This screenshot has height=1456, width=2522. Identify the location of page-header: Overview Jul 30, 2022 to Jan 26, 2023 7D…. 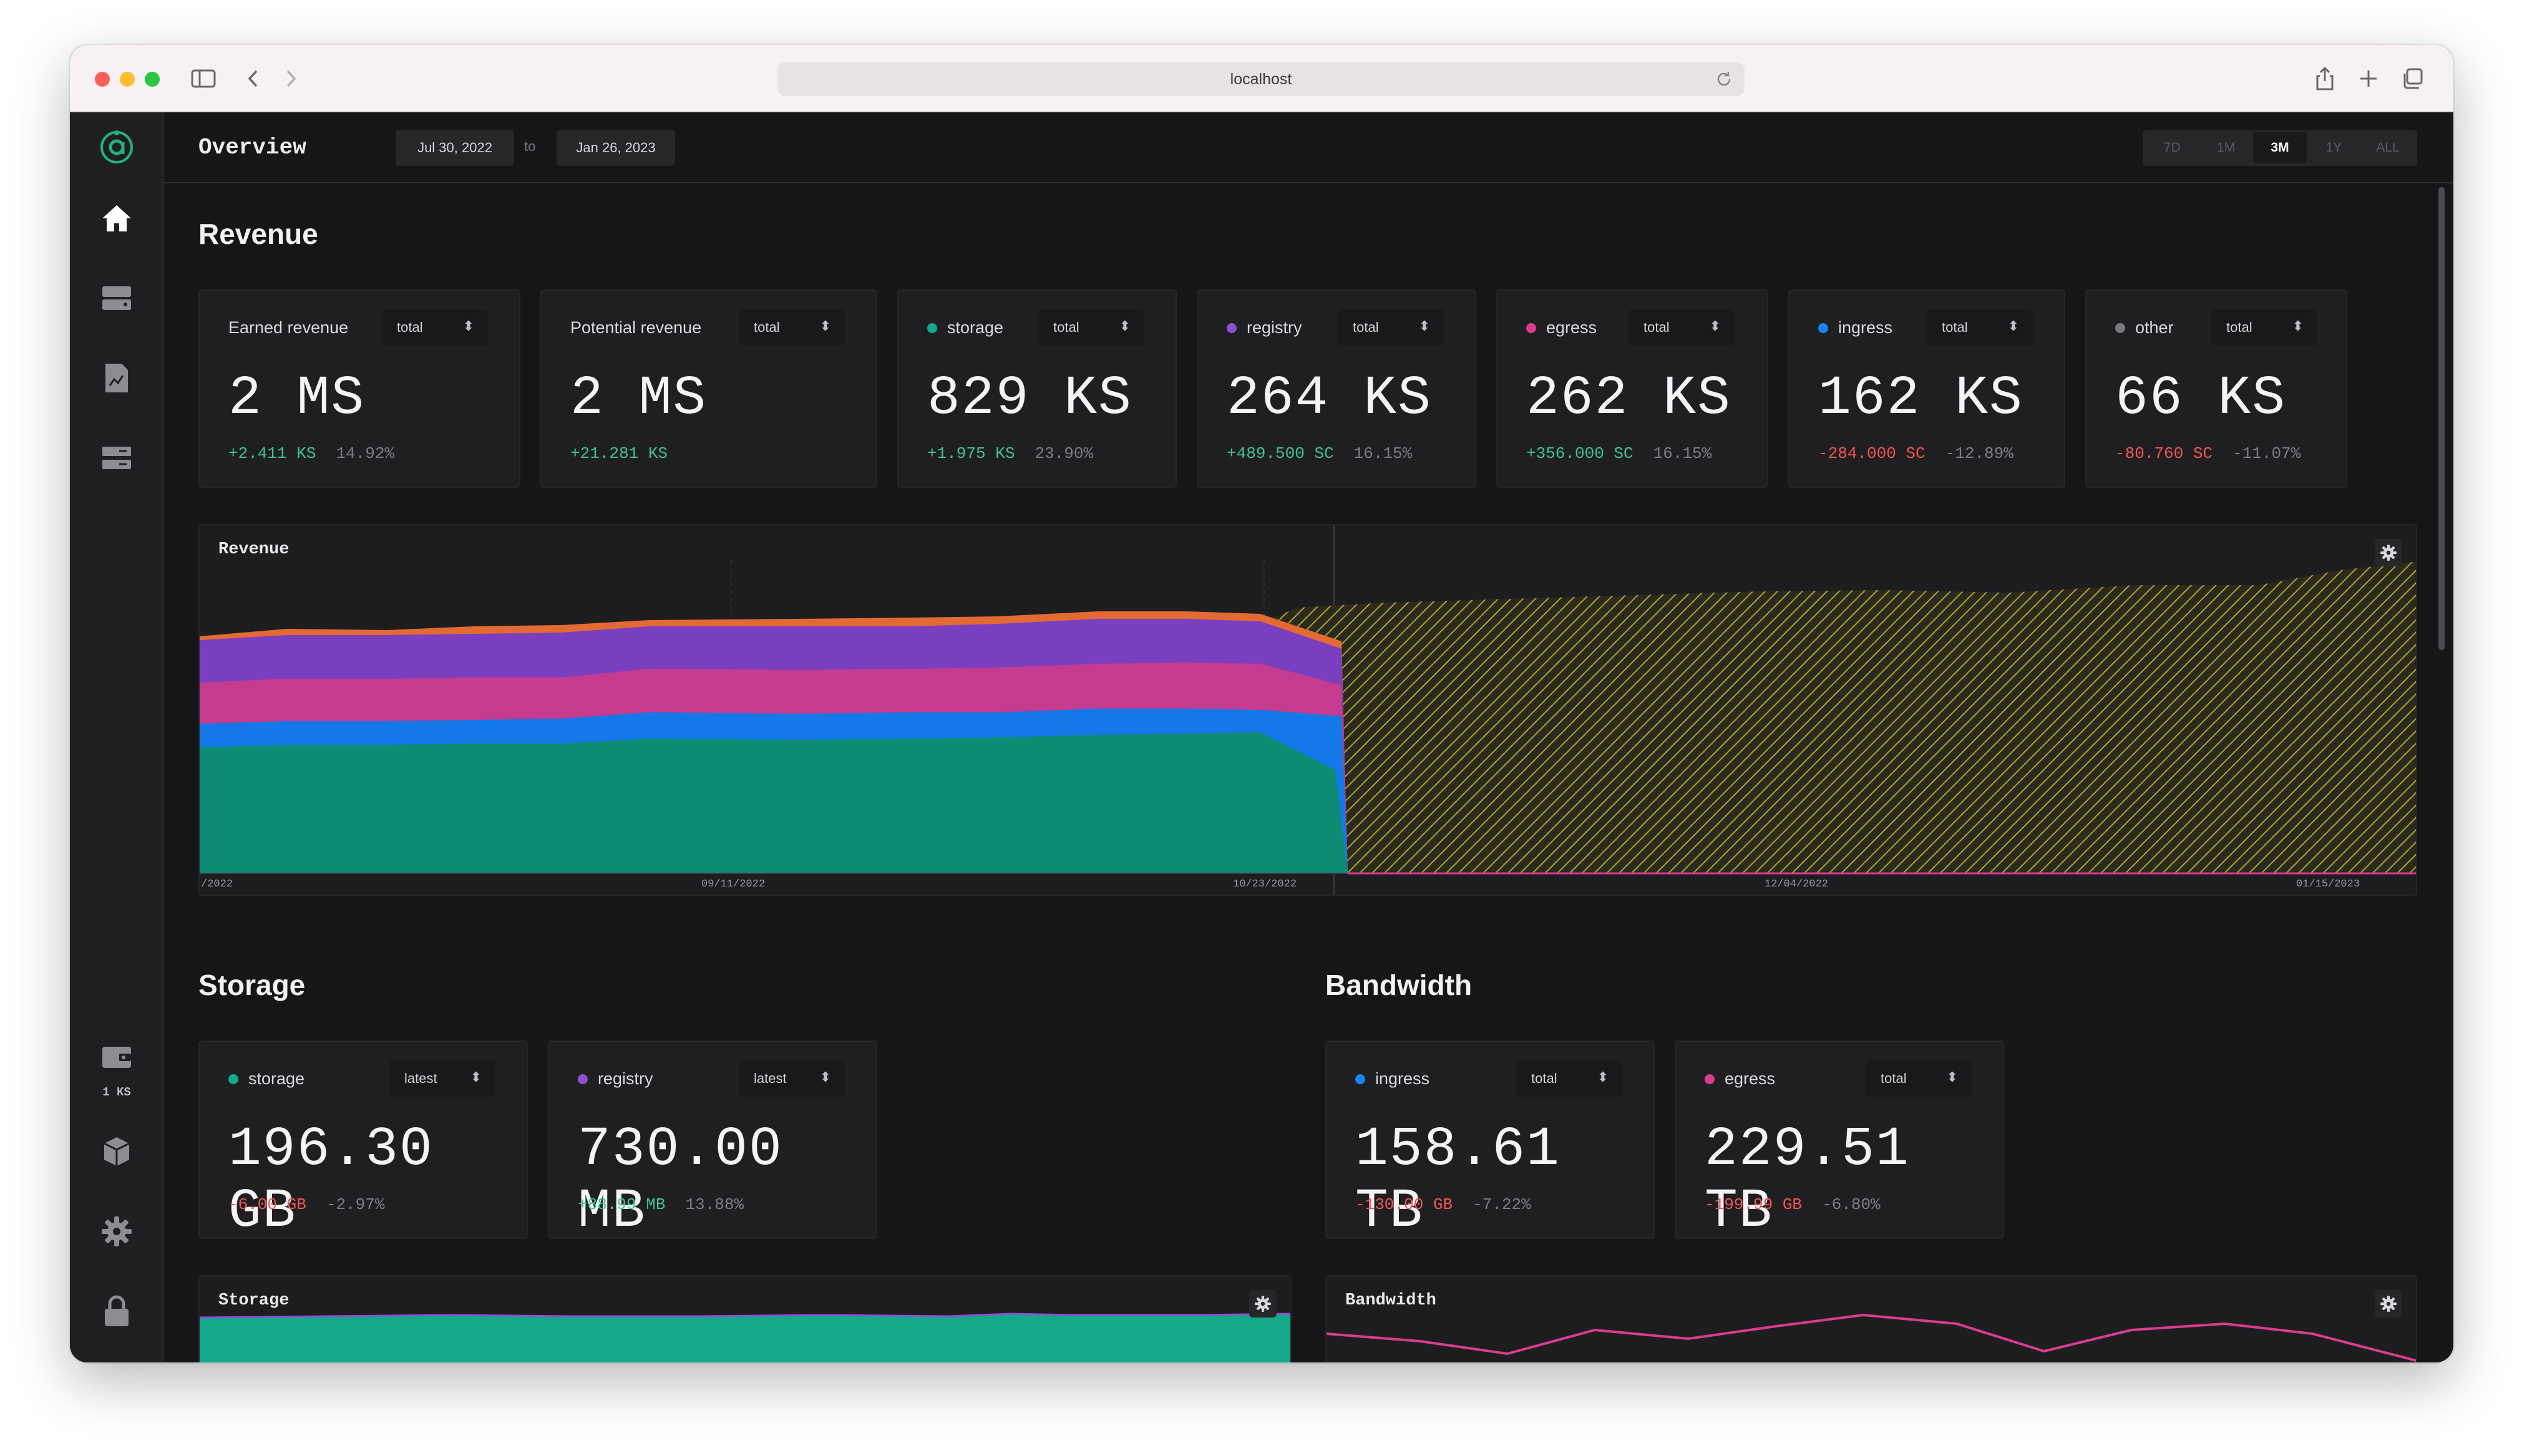
(1308, 148).